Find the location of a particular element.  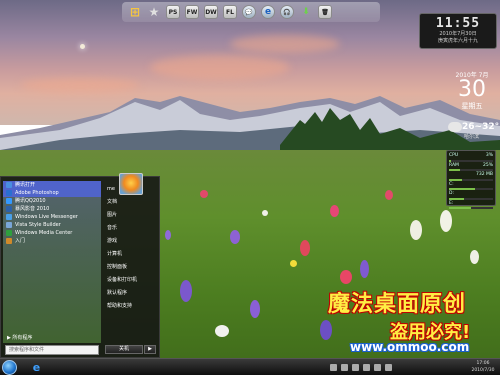

chat-icon: 💬 is located at coordinates (249, 12).